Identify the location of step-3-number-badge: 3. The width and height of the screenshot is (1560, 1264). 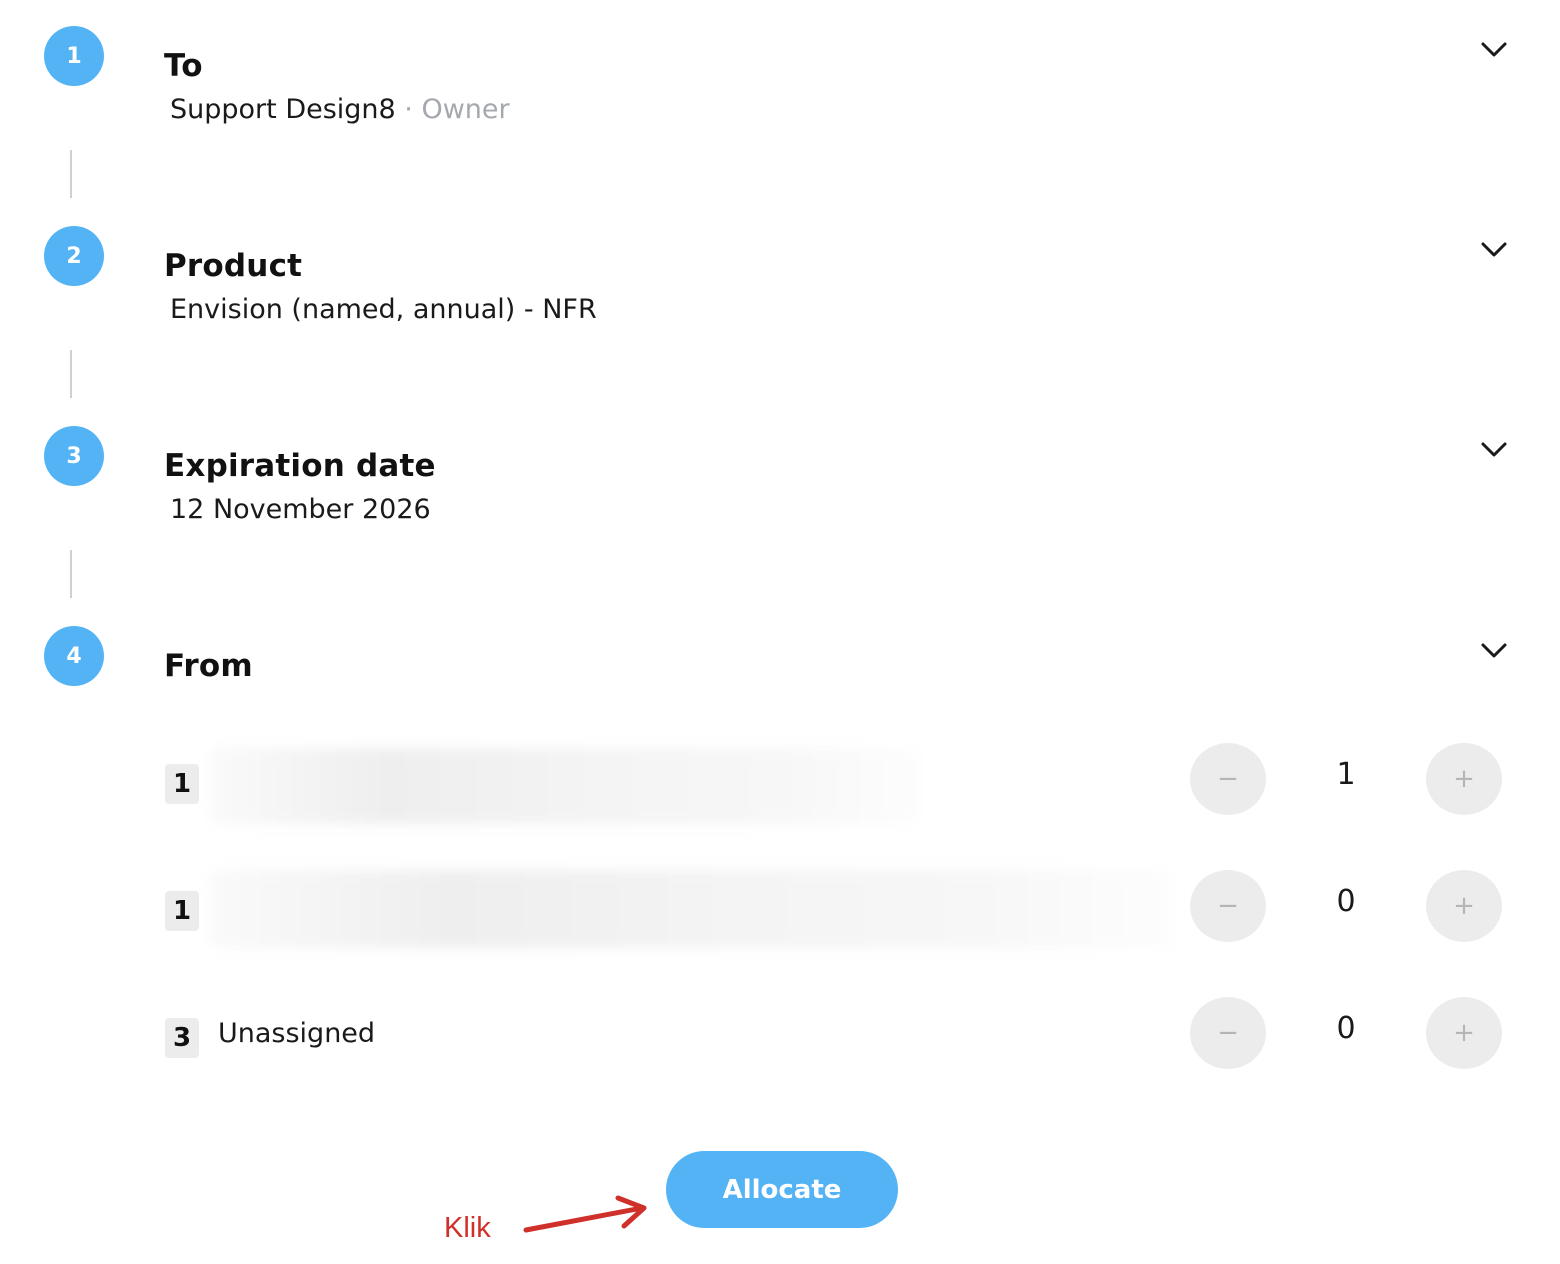
(74, 456).